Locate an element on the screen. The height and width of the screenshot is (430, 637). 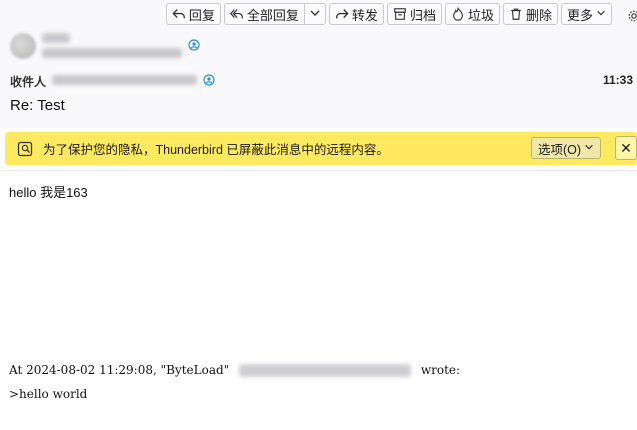
header-divider is located at coordinates (318, 170).